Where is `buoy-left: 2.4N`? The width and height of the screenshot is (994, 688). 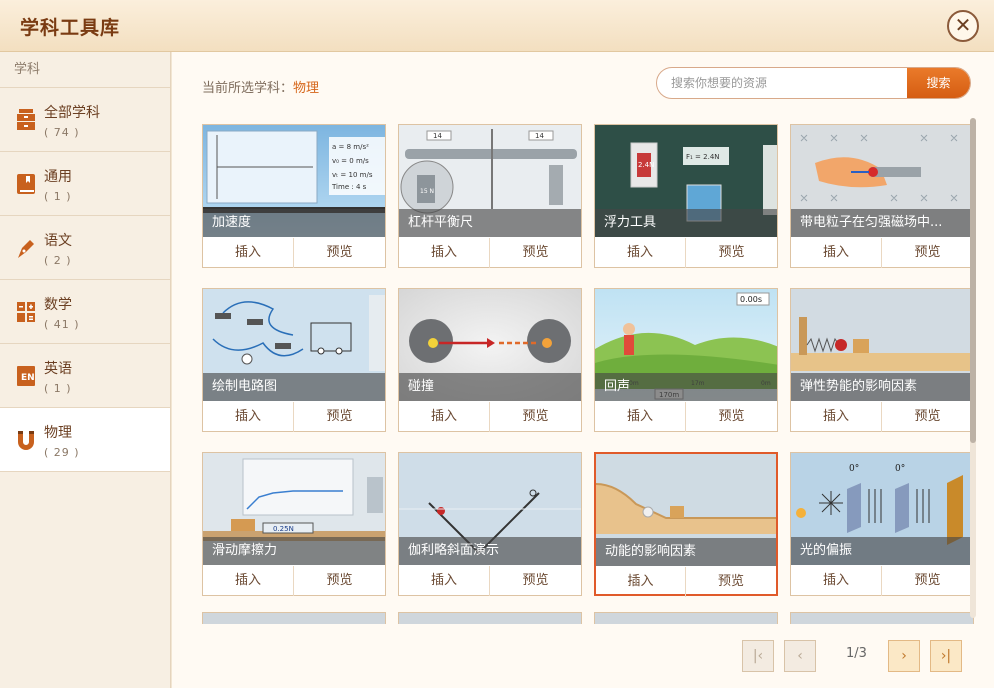 buoy-left: 2.4N is located at coordinates (646, 165).